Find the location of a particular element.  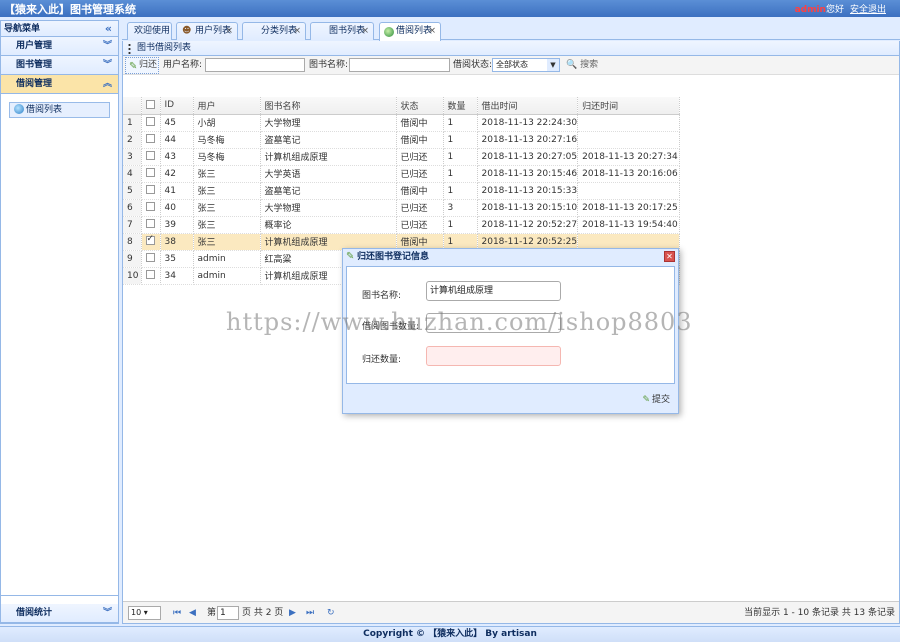

panel-title-text: 图书借阅列表 is located at coordinates (164, 48).